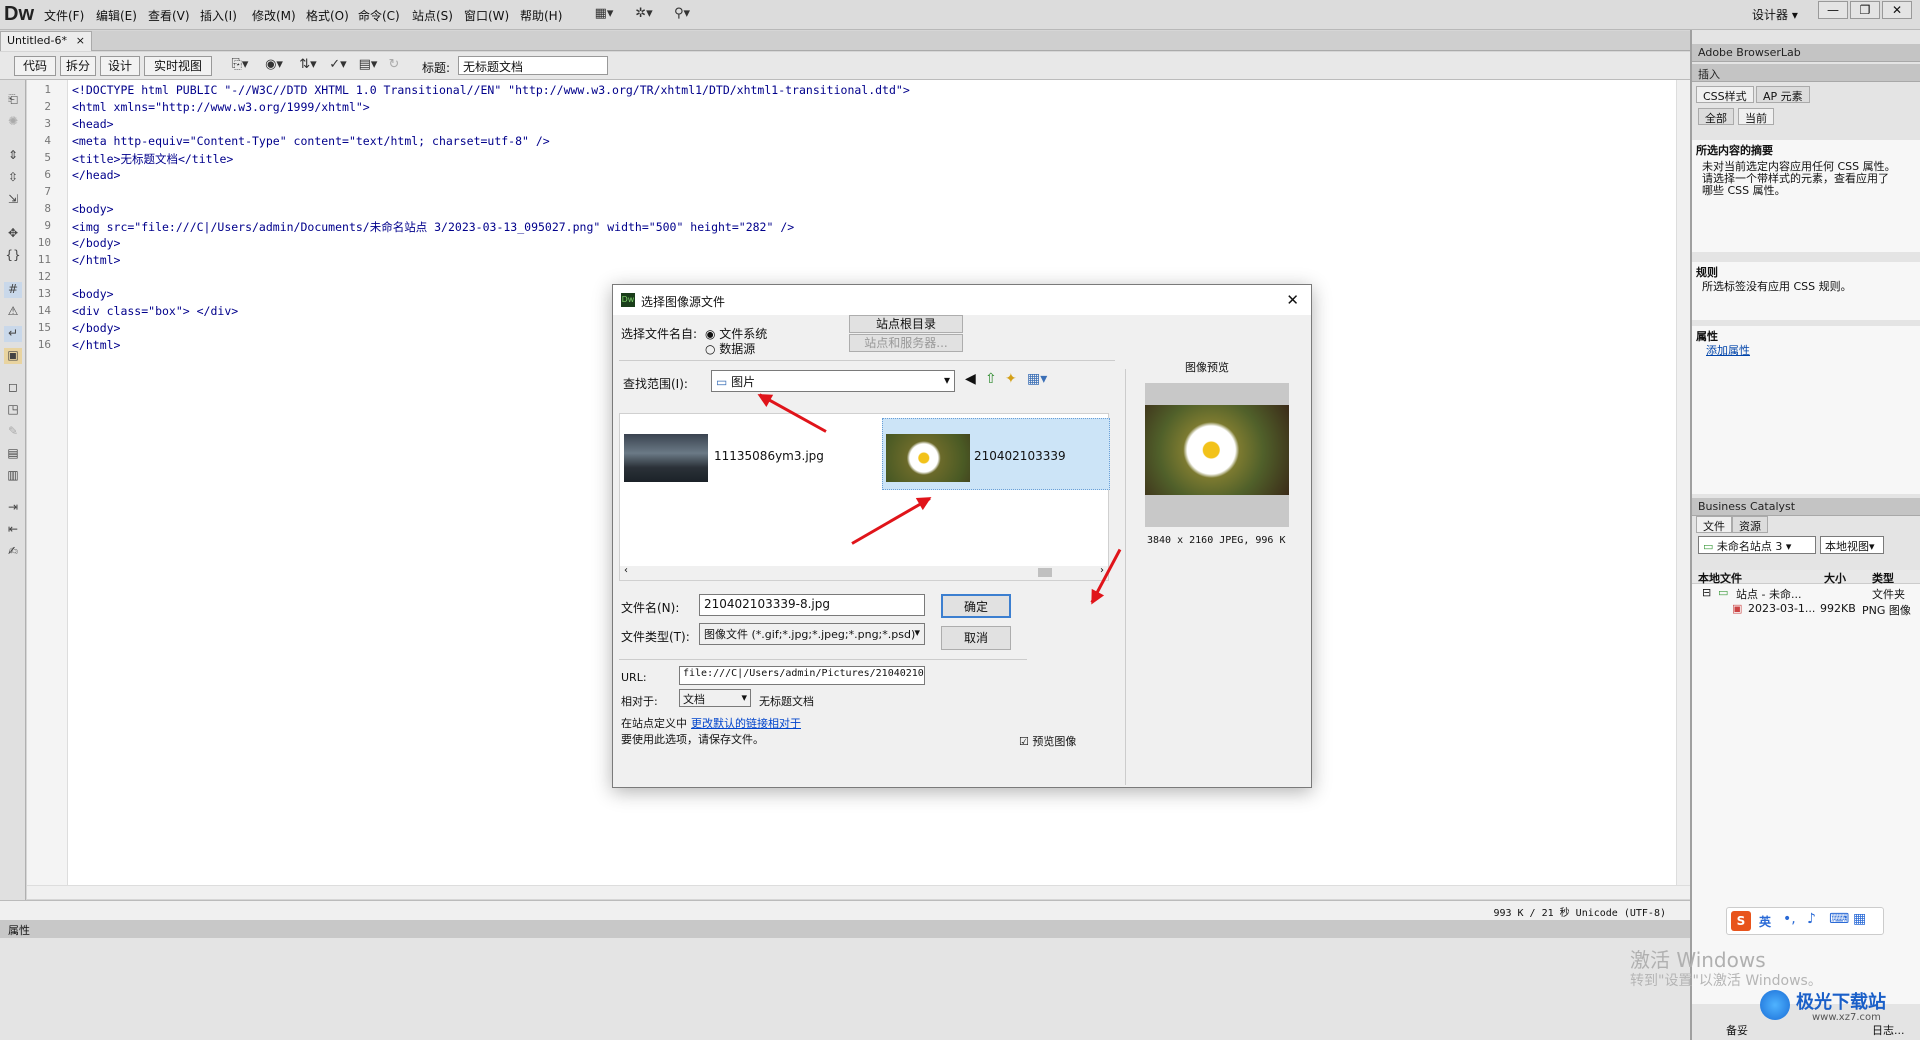  What do you see at coordinates (432, 15) in the screenshot?
I see `menu-site: 站点(S)` at bounding box center [432, 15].